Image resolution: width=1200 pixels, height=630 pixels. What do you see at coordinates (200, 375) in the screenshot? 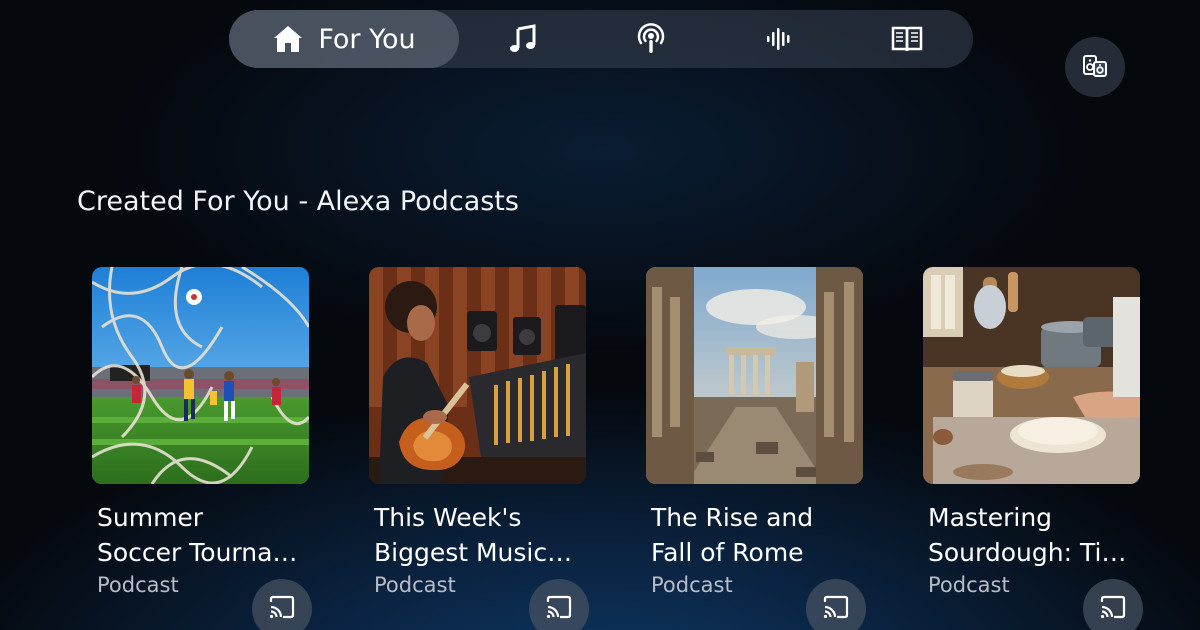
I see `soccer-goal-image` at bounding box center [200, 375].